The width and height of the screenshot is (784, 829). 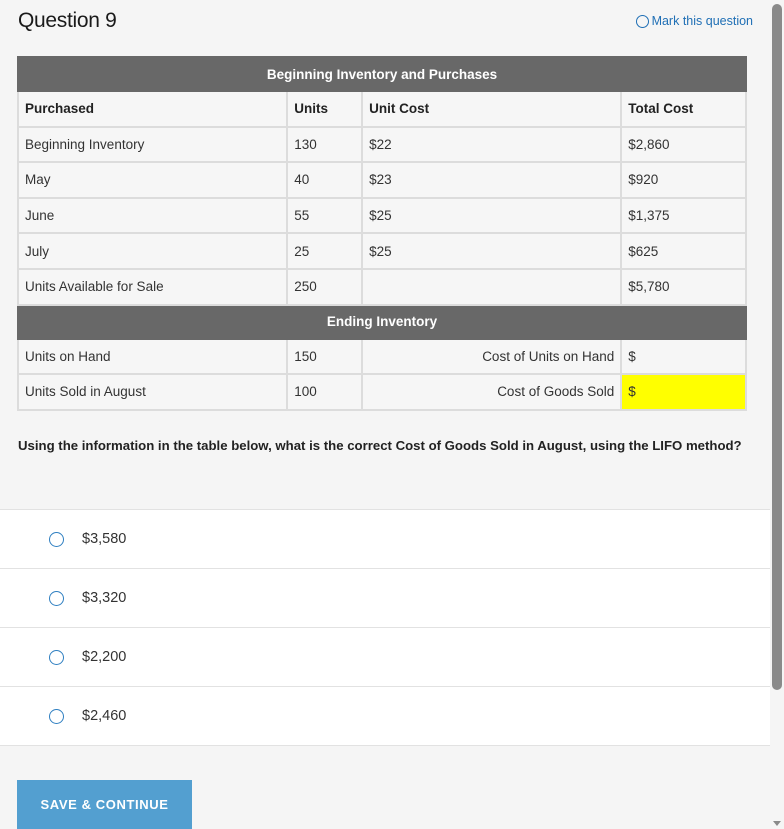 What do you see at coordinates (325, 144) in the screenshot?
I see `row-units: 130` at bounding box center [325, 144].